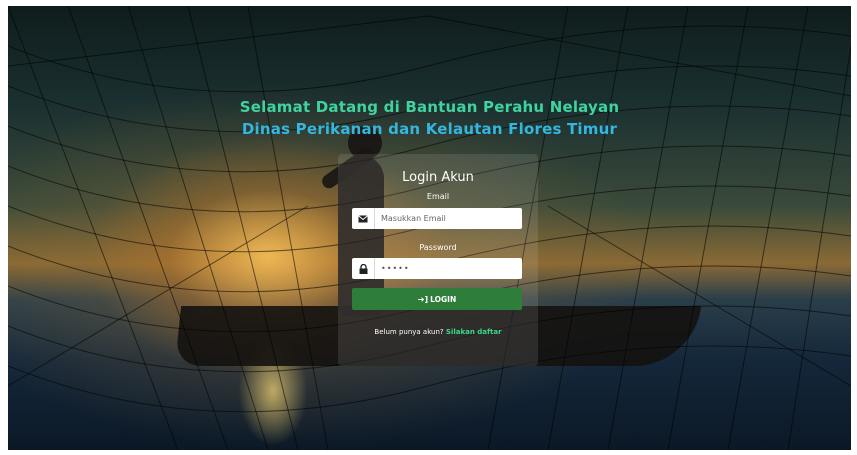  Describe the element at coordinates (423, 299) in the screenshot. I see `sign-in-icon: ➔]` at that location.